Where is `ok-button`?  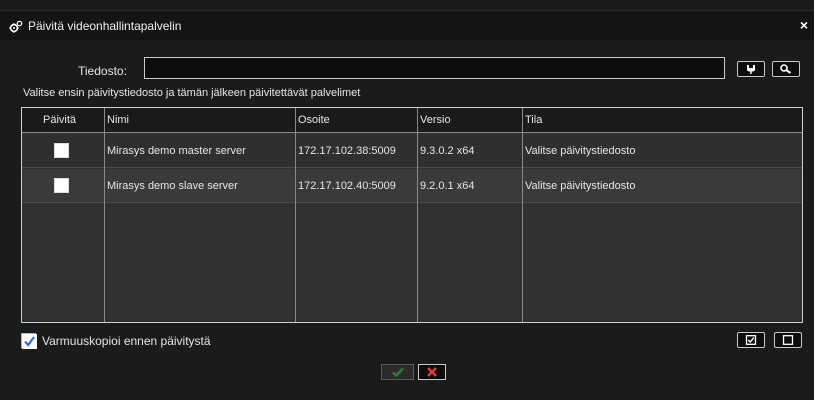 ok-button is located at coordinates (397, 372).